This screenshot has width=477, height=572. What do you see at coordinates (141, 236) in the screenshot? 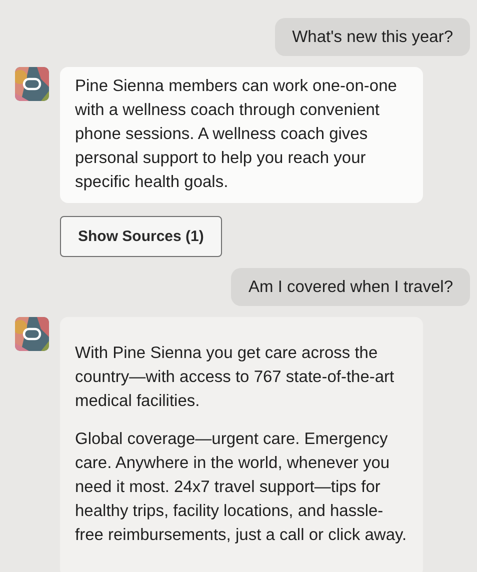
I see `show-sources-button: Show Sources (1)` at bounding box center [141, 236].